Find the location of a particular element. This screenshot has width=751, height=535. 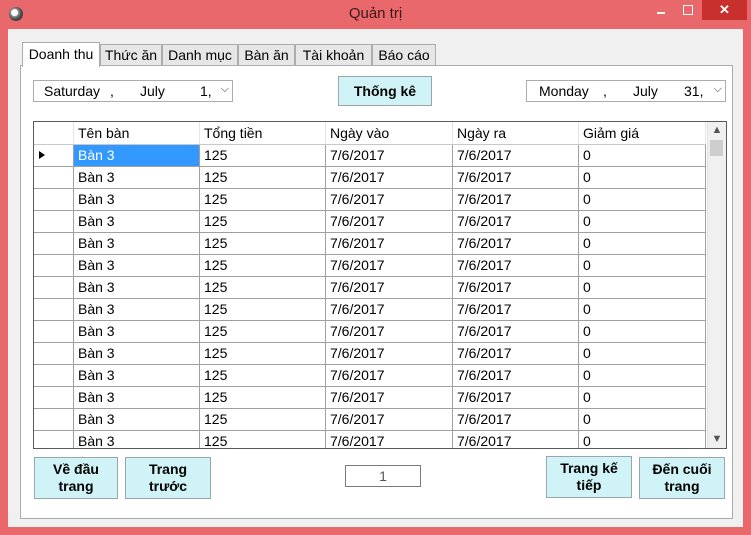

title-bar: Quản trị ✕ is located at coordinates (375, 14).